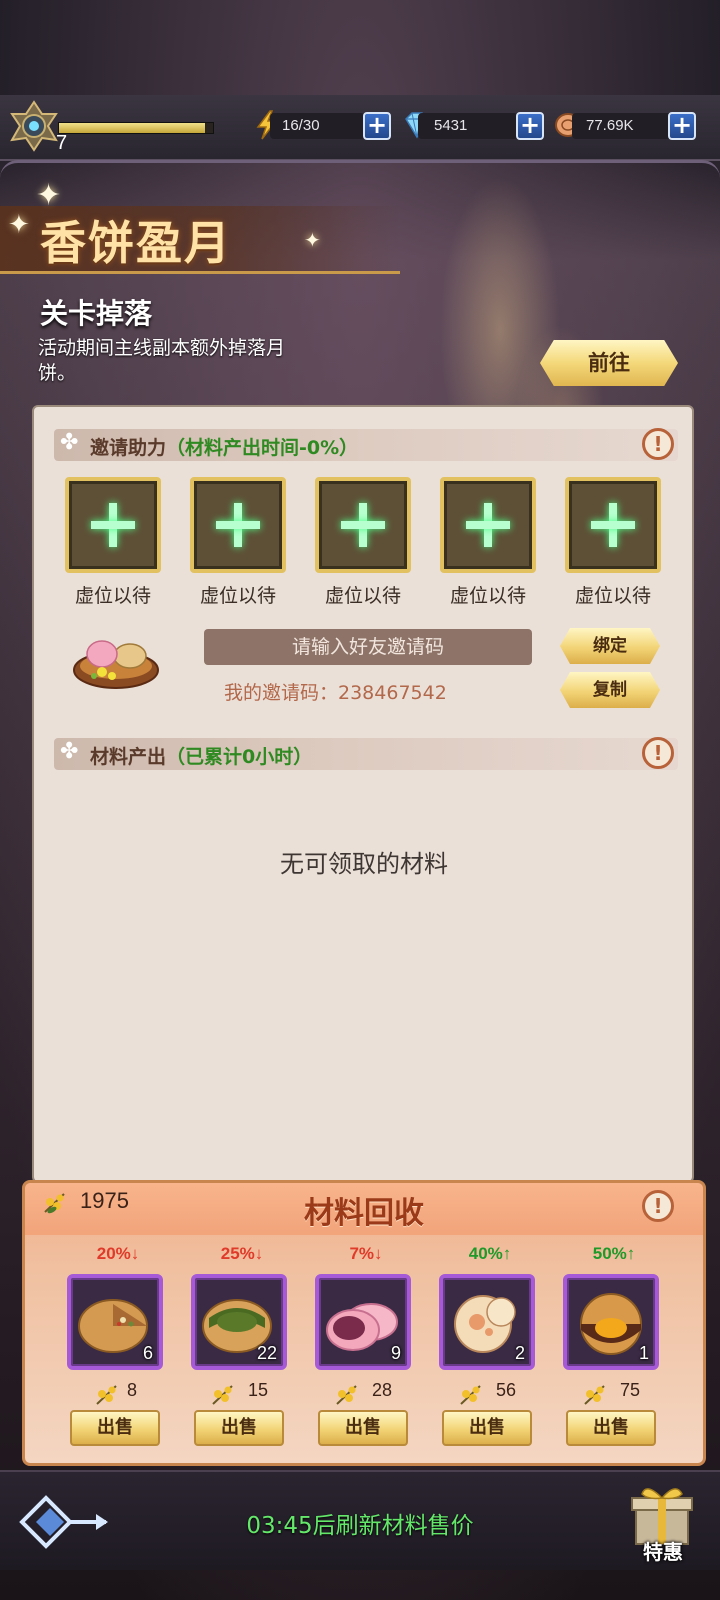 The width and height of the screenshot is (720, 1600). What do you see at coordinates (363, 1322) in the screenshot?
I see `recycle-item-3: 9` at bounding box center [363, 1322].